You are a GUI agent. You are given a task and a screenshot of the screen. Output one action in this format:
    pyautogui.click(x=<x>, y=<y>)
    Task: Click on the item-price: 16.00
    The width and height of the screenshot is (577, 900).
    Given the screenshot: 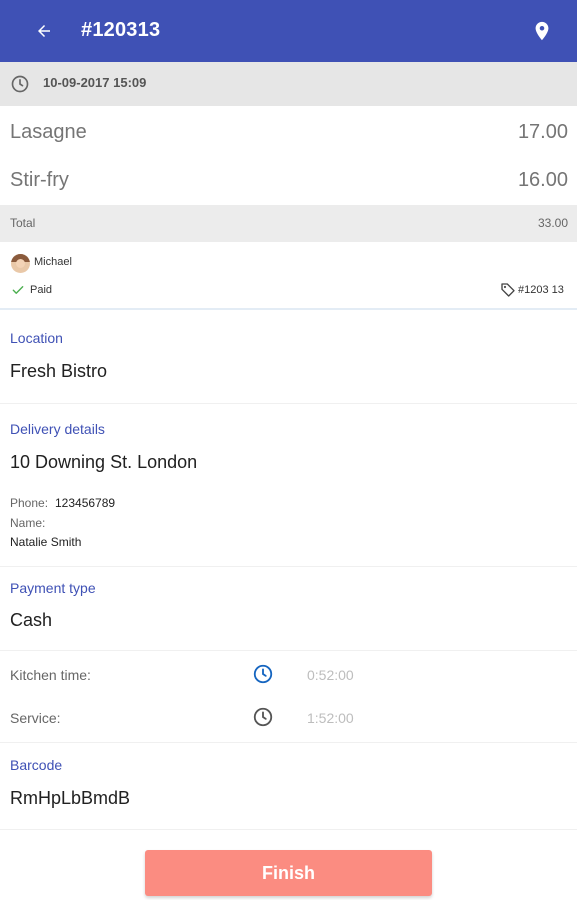 What is the action you would take?
    pyautogui.click(x=542, y=180)
    